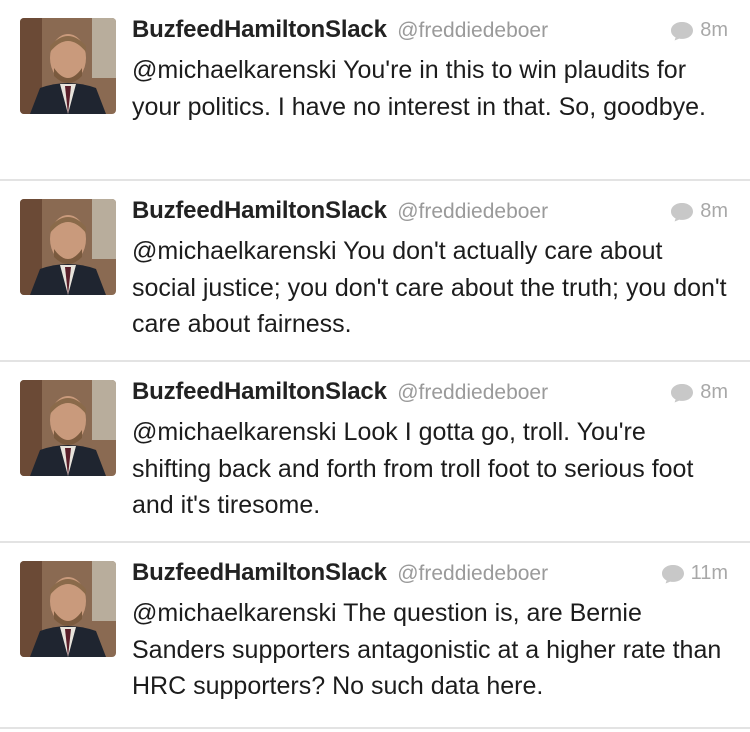 The image size is (750, 732). I want to click on tweet-meta: 11m, so click(694, 573).